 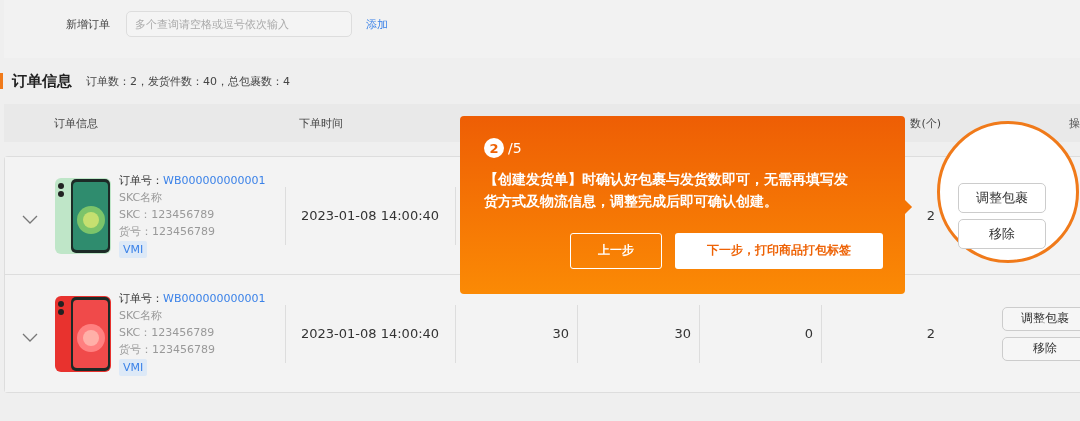 I want to click on order-summary: 订单数：2，发货件数：40，总包裹数：4, so click(x=188, y=81).